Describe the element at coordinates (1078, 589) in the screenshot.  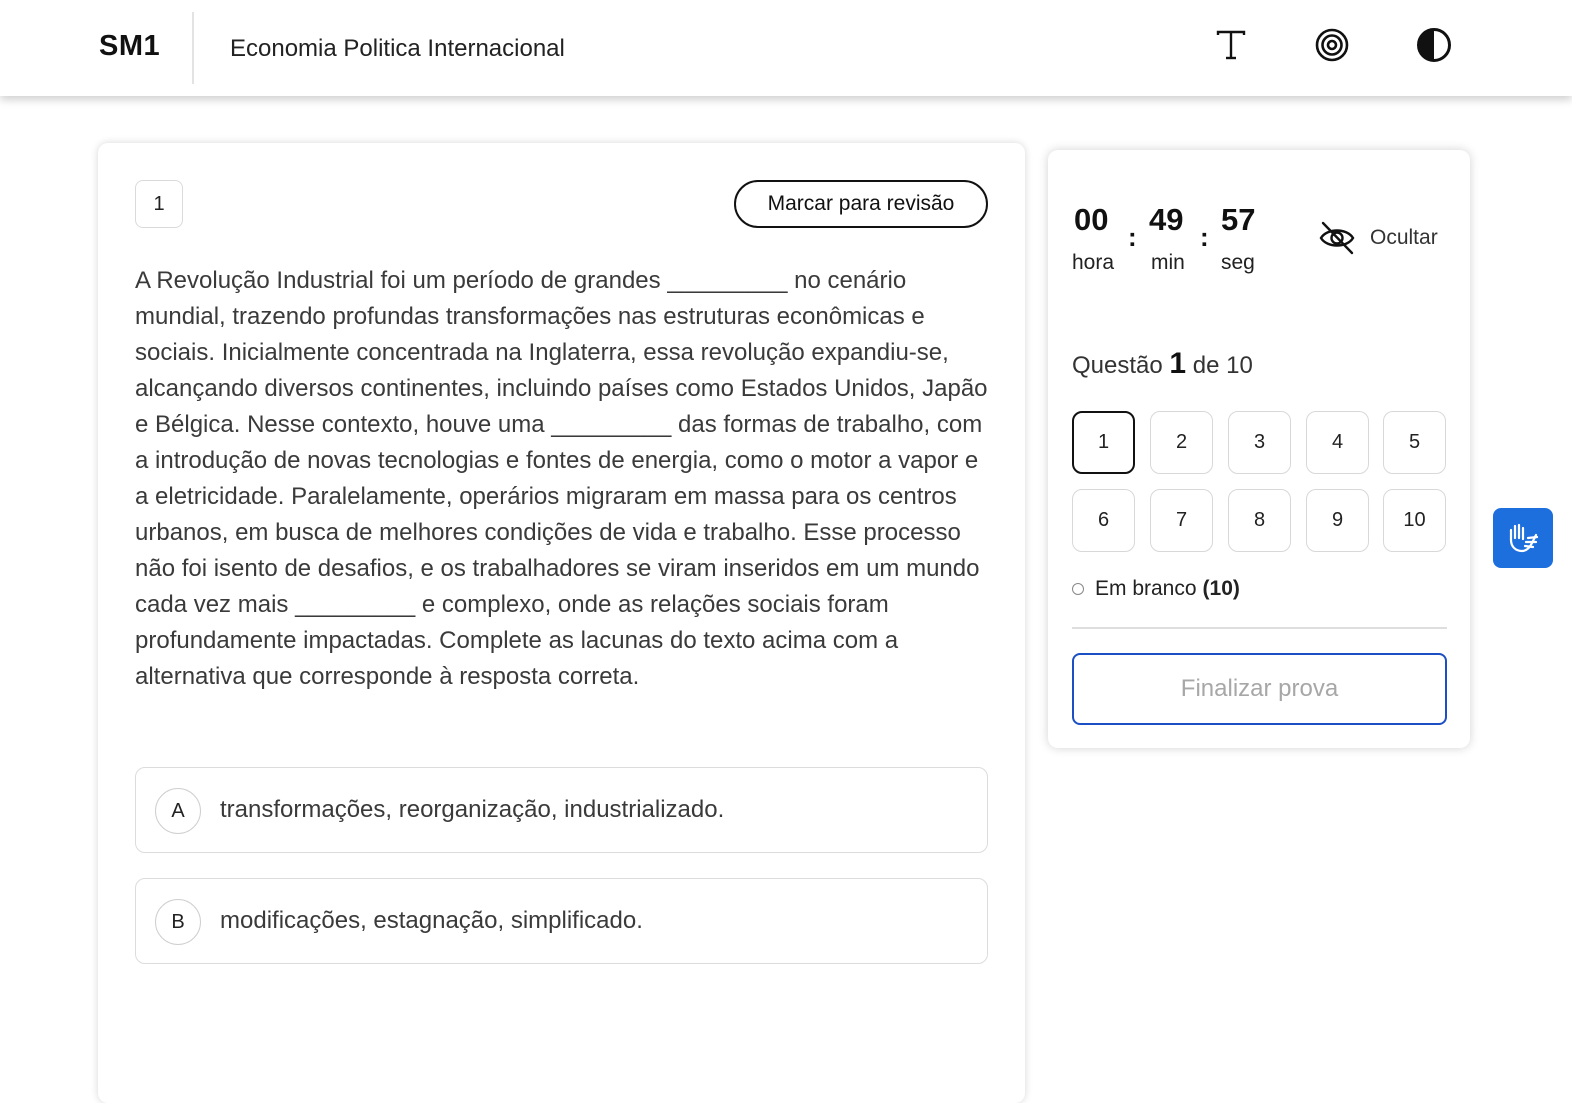
I see `blank-status-dot-icon` at that location.